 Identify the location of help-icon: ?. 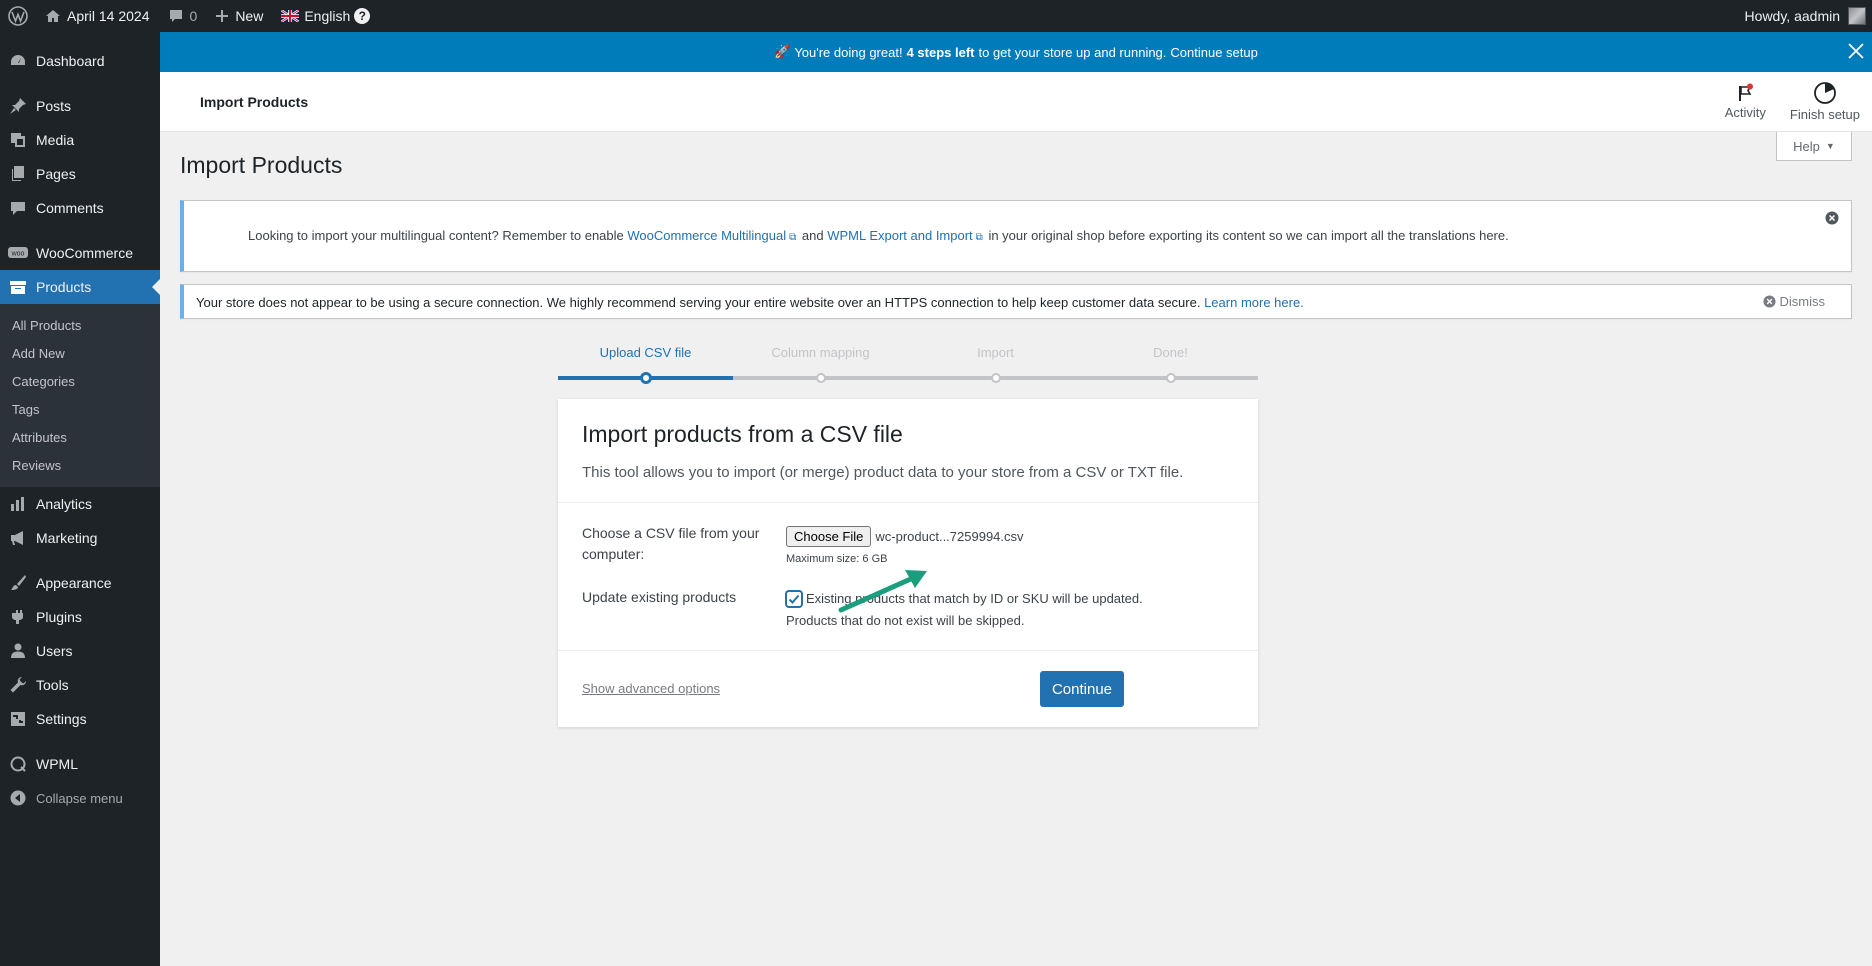
(362, 16).